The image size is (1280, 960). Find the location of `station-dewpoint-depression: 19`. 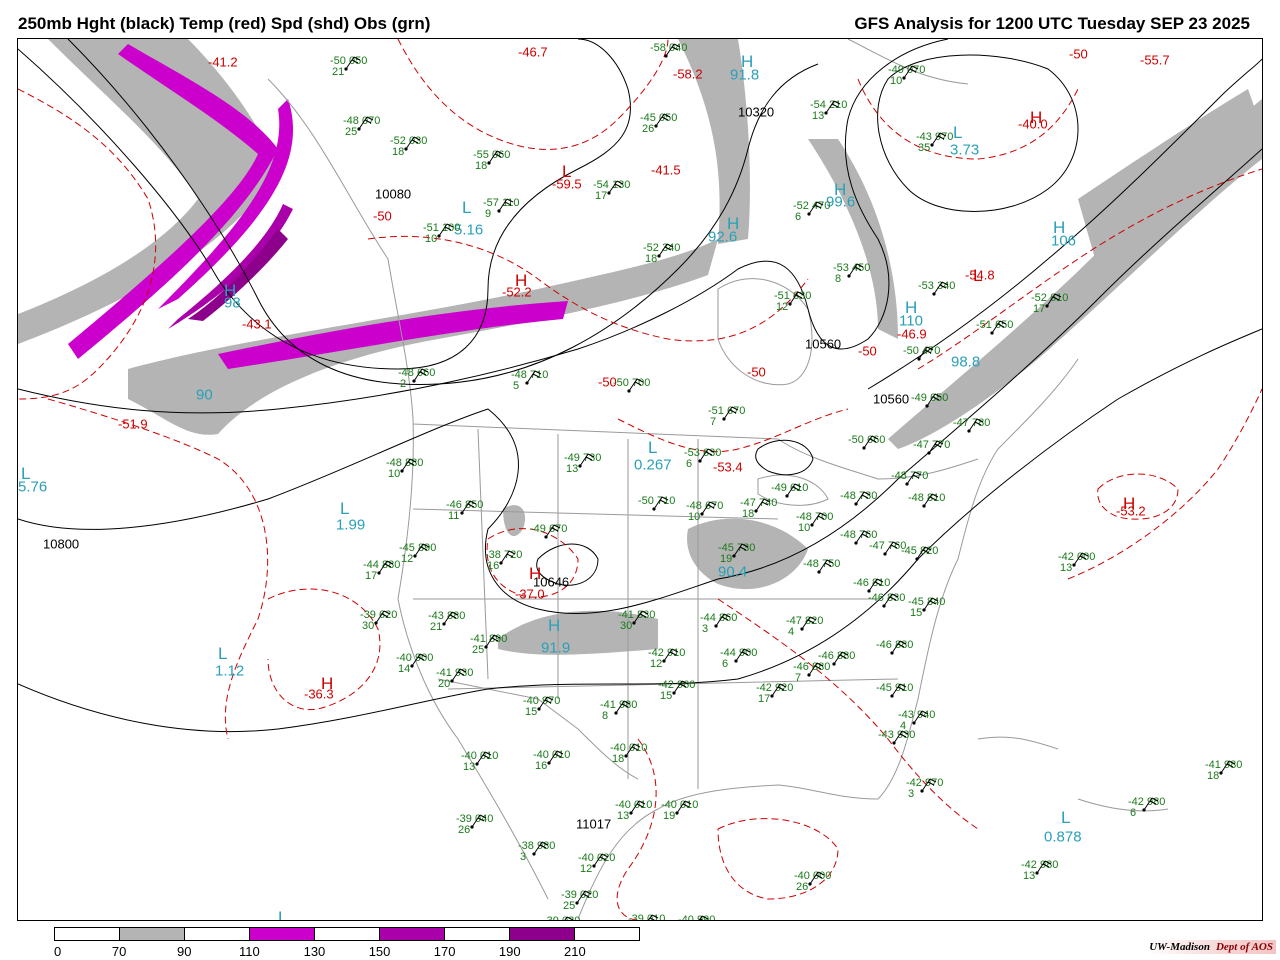

station-dewpoint-depression: 19 is located at coordinates (669, 816).